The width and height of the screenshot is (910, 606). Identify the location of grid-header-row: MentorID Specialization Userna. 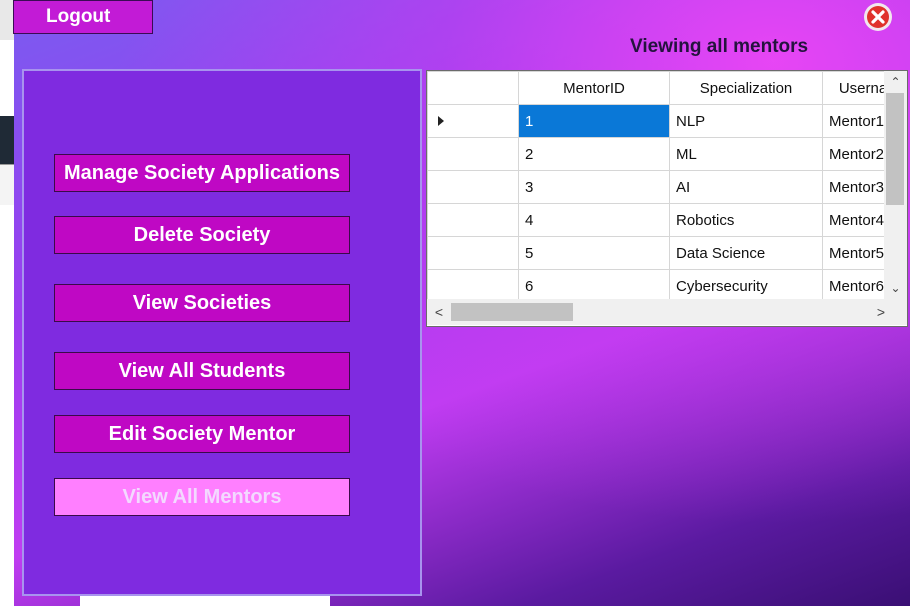
(665, 88).